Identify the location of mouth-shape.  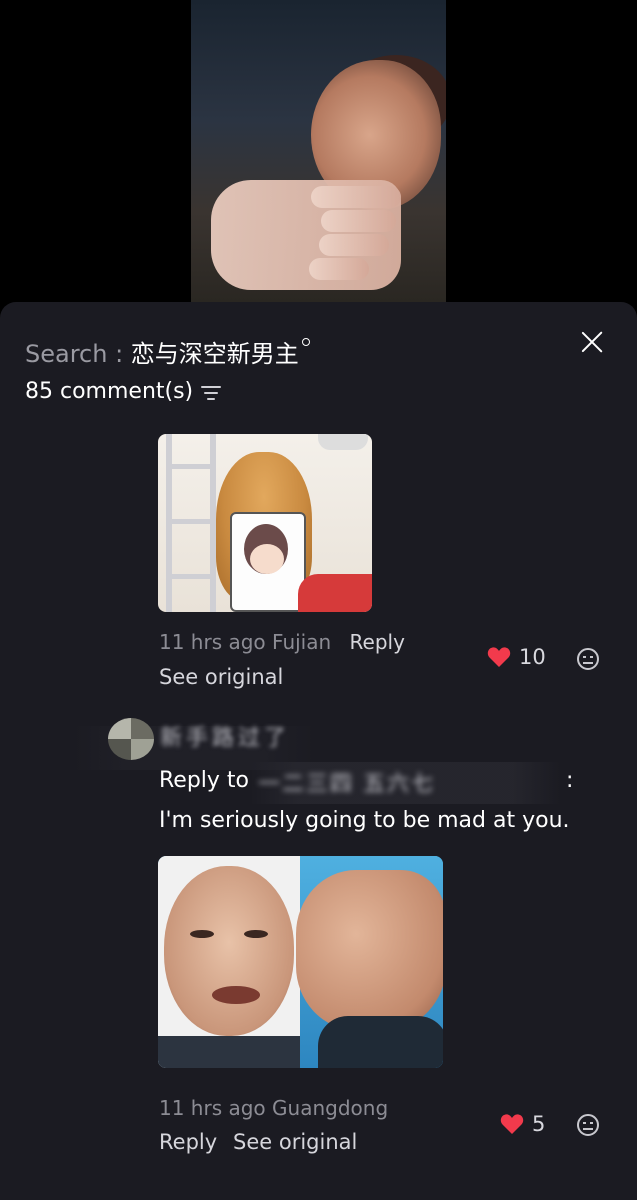
(236, 995).